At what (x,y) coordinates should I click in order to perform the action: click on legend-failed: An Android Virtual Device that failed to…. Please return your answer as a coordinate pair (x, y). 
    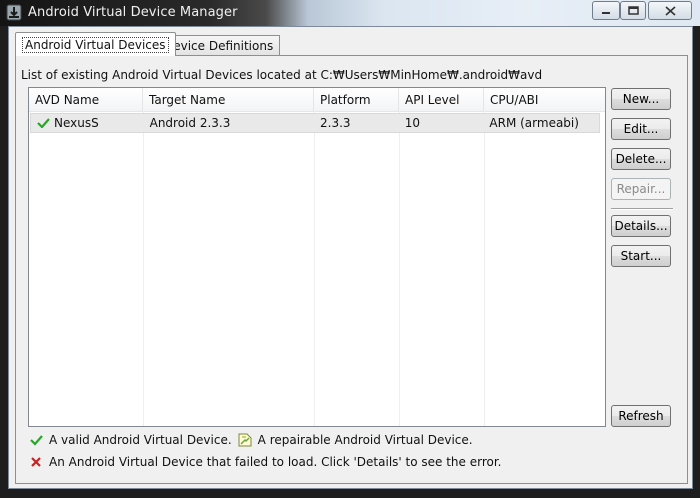
    Looking at the image, I should click on (265, 462).